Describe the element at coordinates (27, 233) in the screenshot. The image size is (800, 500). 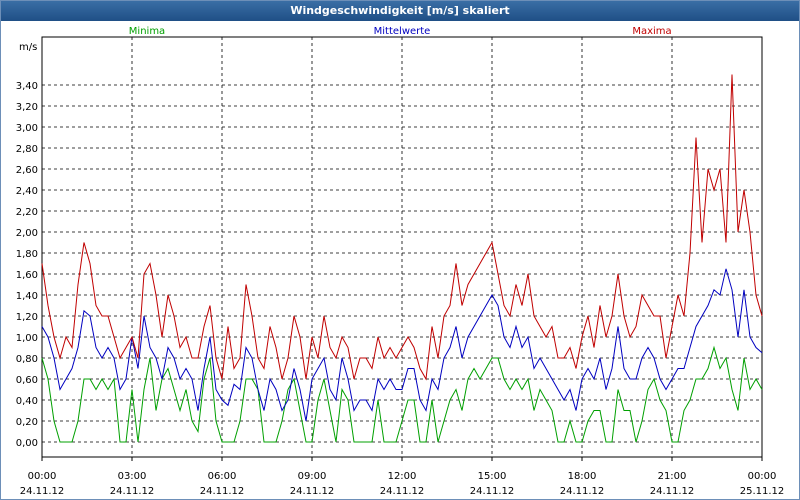
I see `y-tick-label: 2,00` at that location.